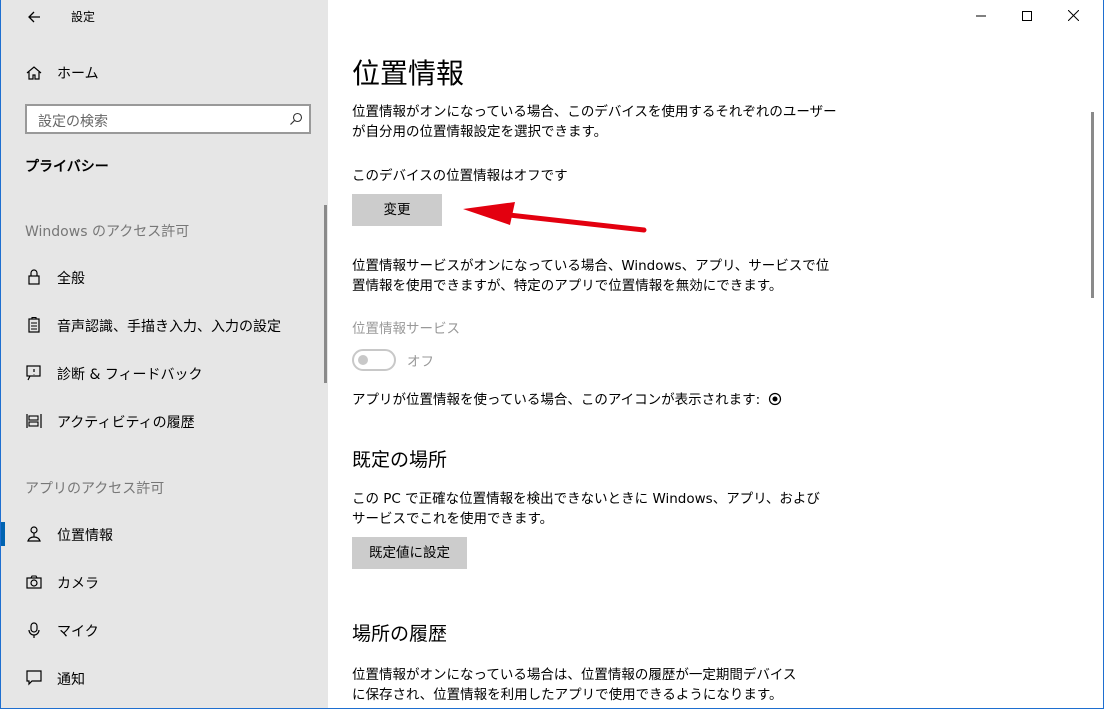 The width and height of the screenshot is (1104, 709). Describe the element at coordinates (34, 421) in the screenshot. I see `timeline-icon` at that location.